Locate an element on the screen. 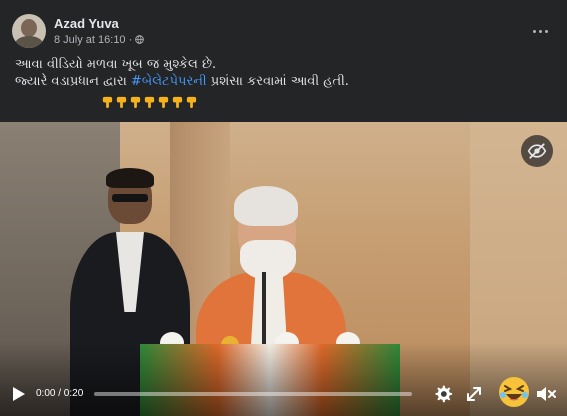 The width and height of the screenshot is (567, 416). hashtag-link: #બેલેટપેપરની is located at coordinates (169, 81).